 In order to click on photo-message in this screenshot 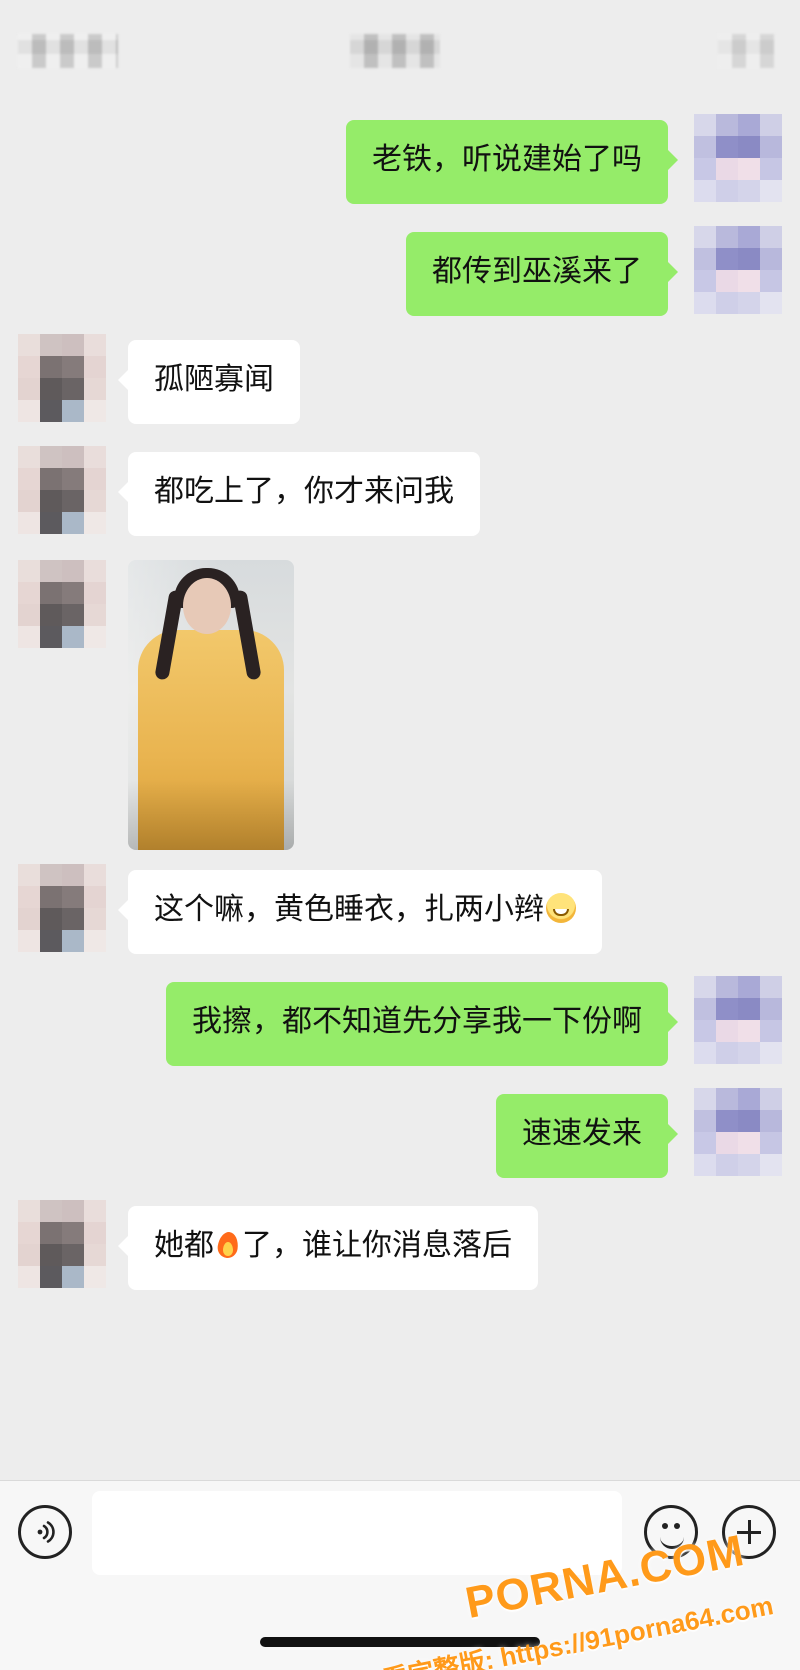, I will do `click(211, 705)`.